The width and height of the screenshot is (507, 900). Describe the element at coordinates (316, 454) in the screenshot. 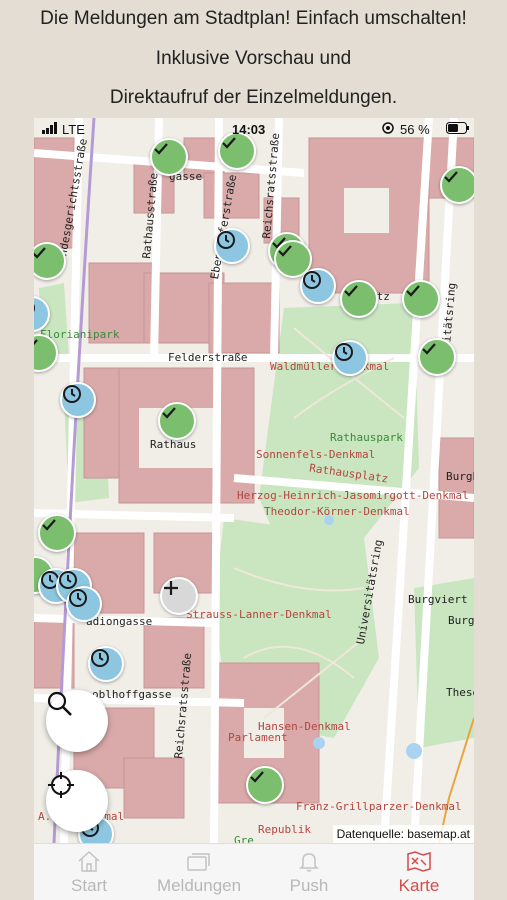

I see `map-label-sonnenfels: Sonnenfels-Denkmal` at that location.